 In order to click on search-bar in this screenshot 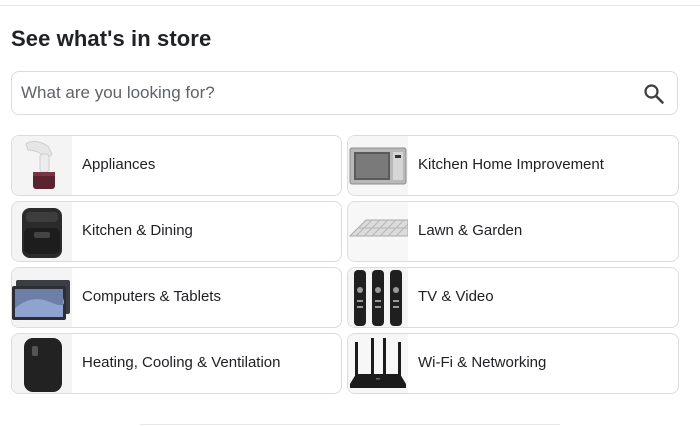, I will do `click(344, 93)`.